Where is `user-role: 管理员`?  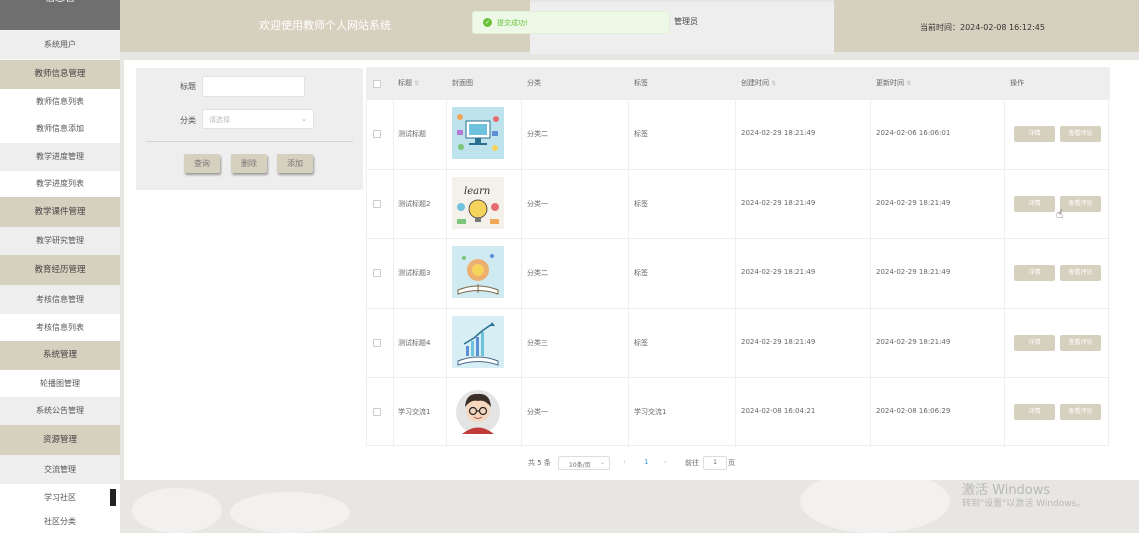
user-role: 管理员 is located at coordinates (686, 21).